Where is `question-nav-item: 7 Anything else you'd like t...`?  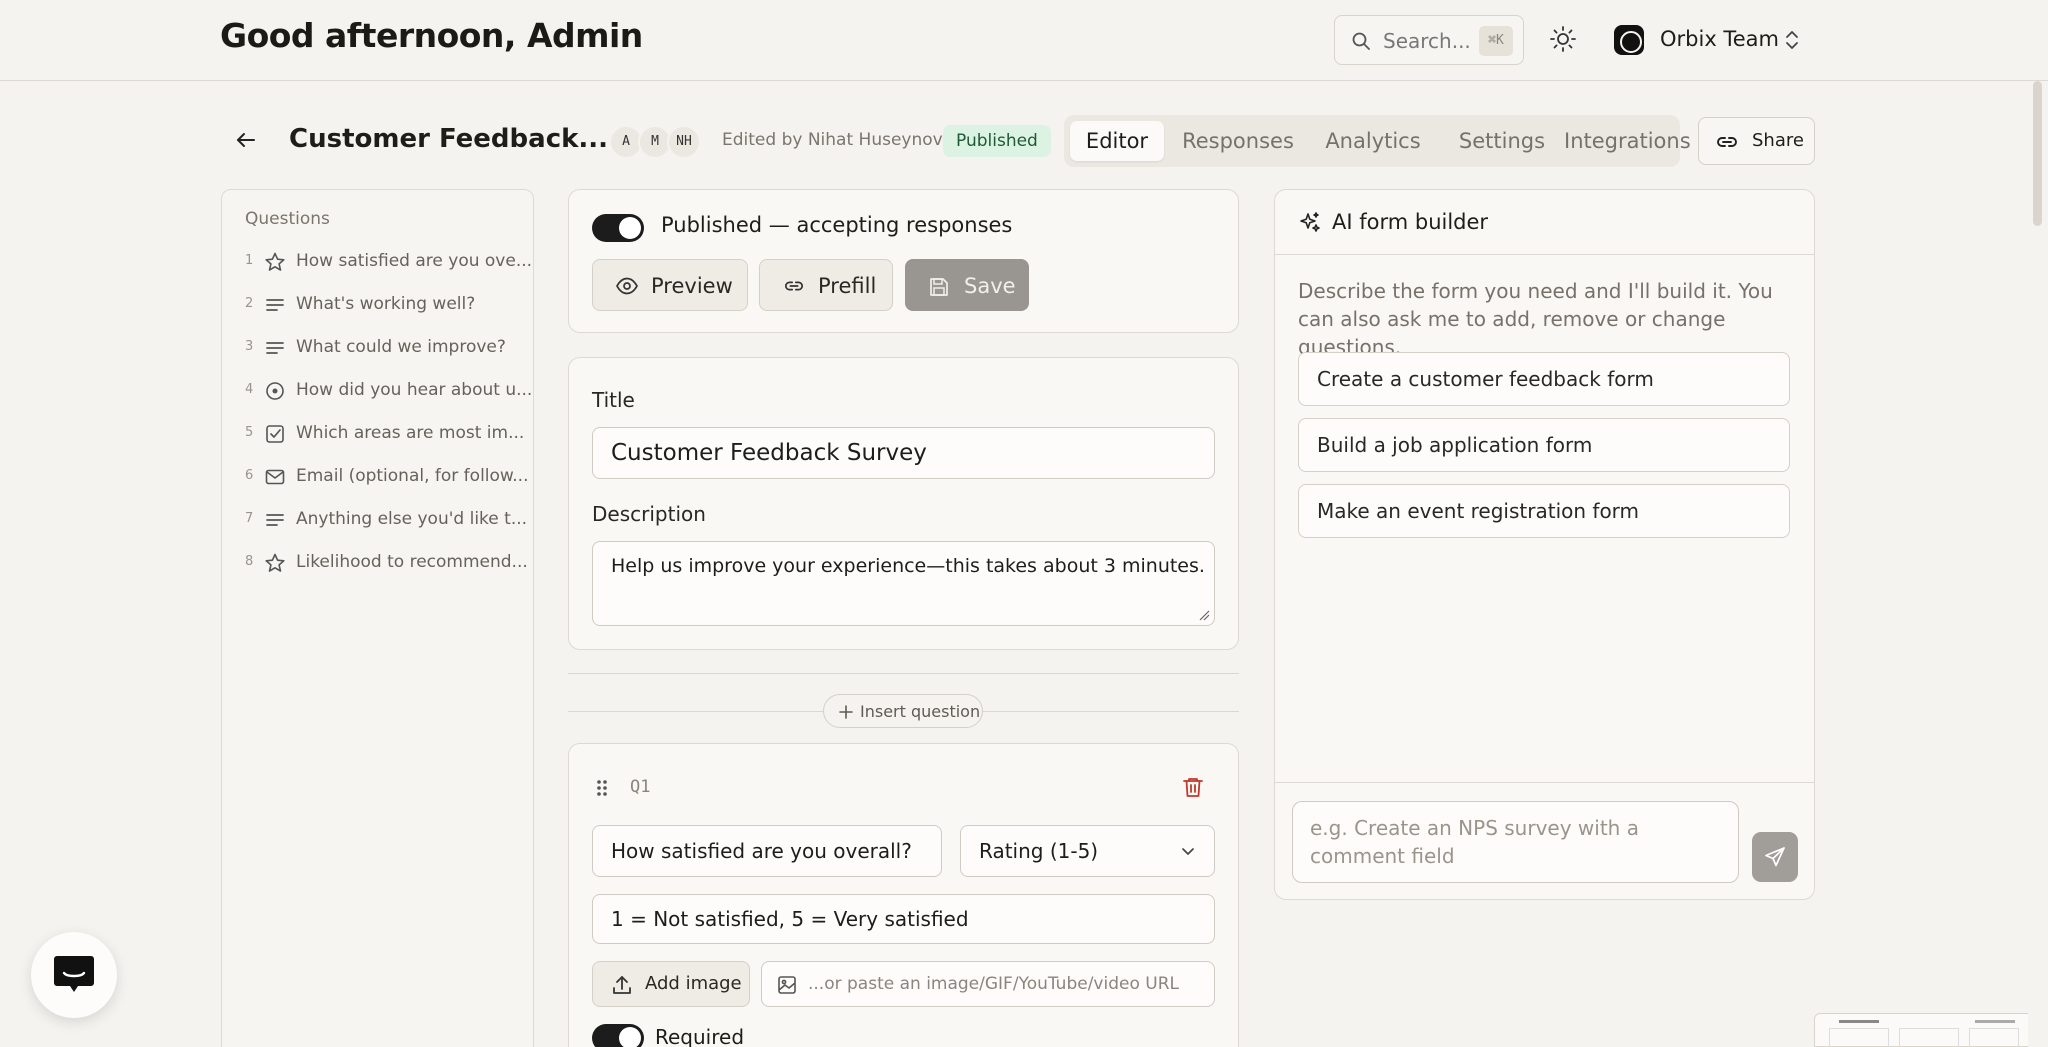
question-nav-item: 7 Anything else you'd like t... is located at coordinates (377, 520).